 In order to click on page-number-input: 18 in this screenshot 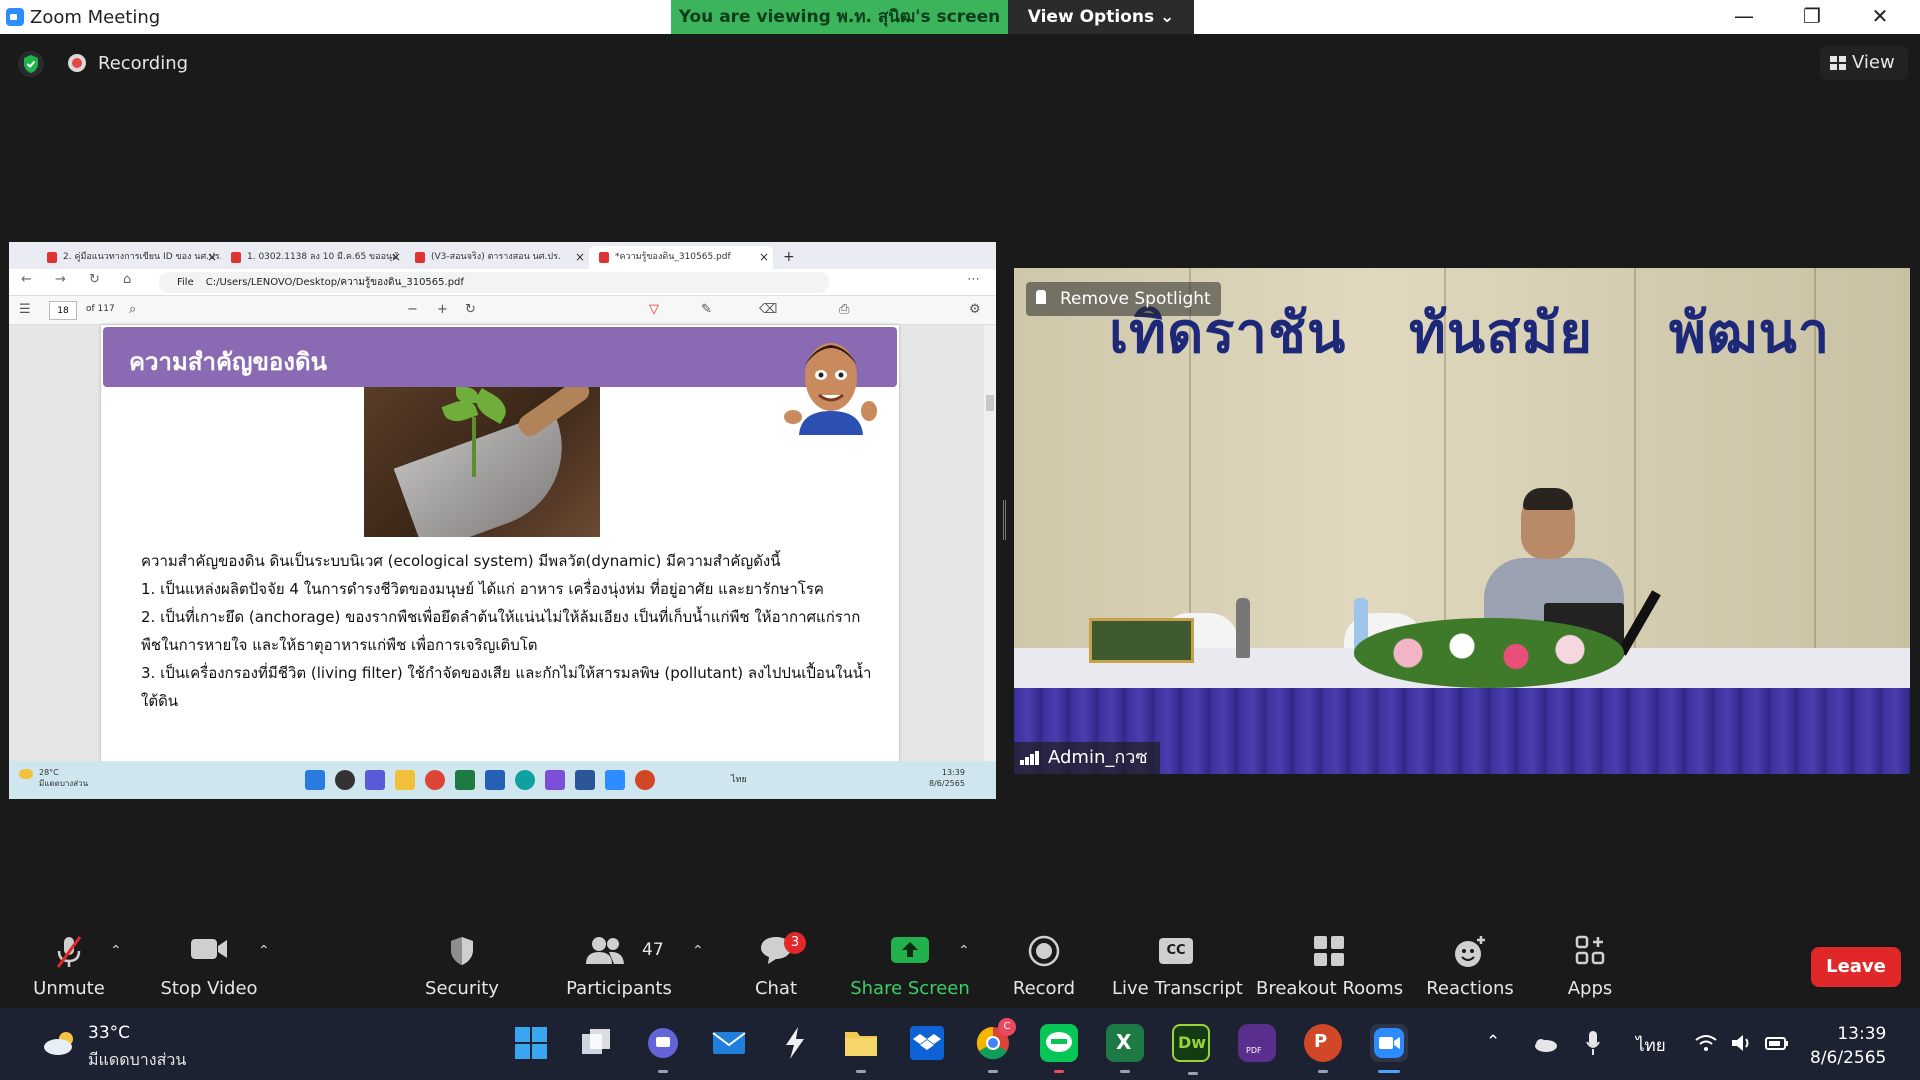, I will do `click(63, 310)`.